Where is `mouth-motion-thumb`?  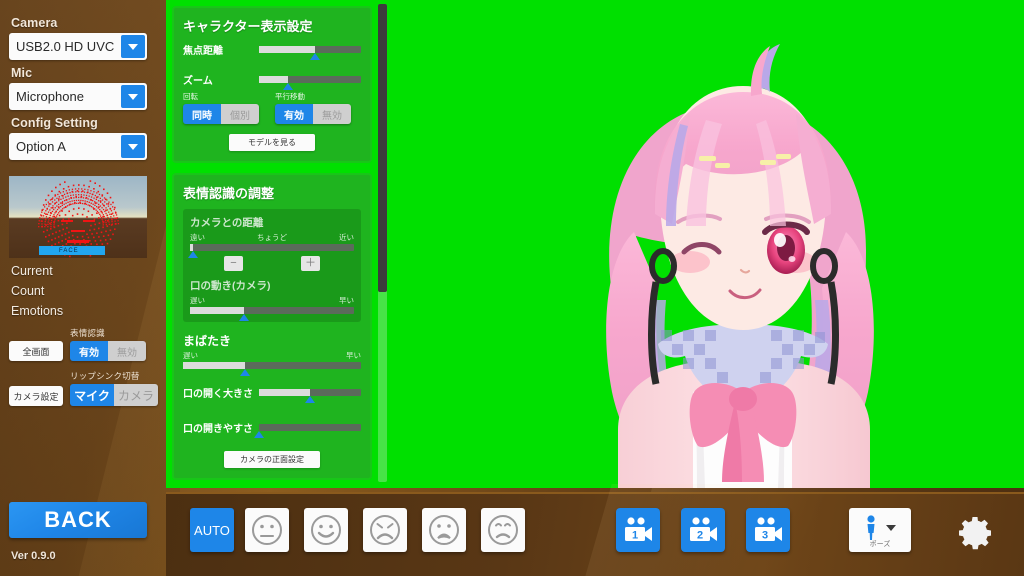
mouth-motion-thumb is located at coordinates (244, 317).